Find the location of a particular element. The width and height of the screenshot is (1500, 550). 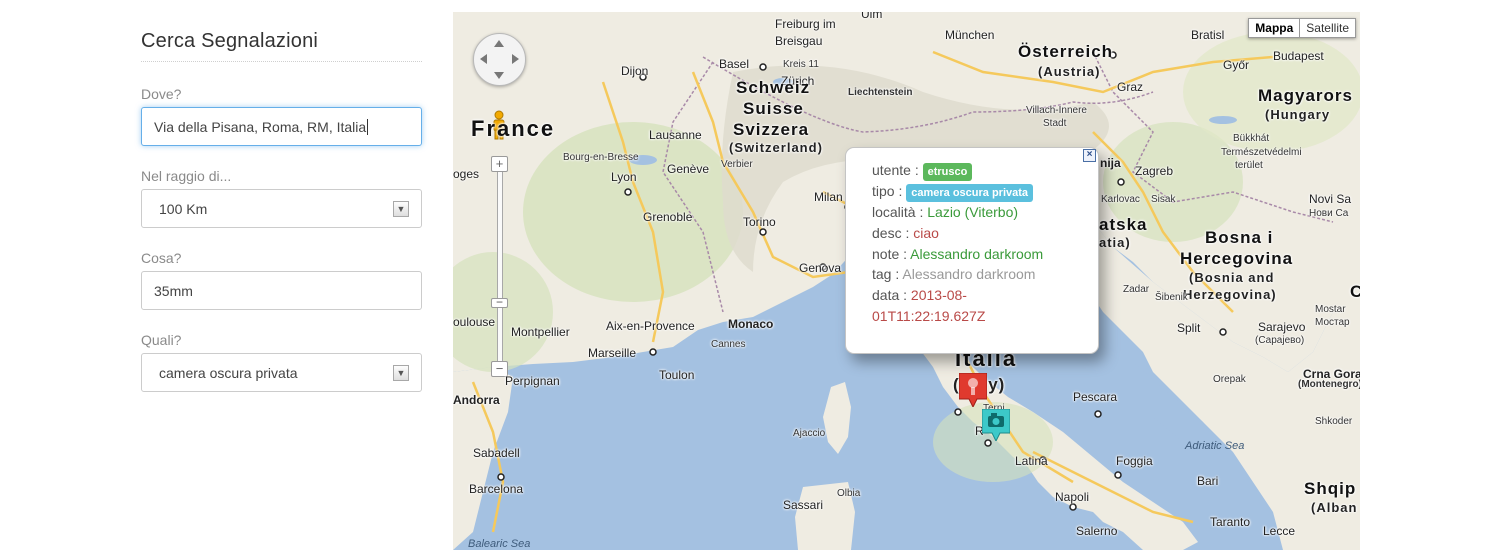

info-value: 01T11:22:19.627Z is located at coordinates (929, 315).